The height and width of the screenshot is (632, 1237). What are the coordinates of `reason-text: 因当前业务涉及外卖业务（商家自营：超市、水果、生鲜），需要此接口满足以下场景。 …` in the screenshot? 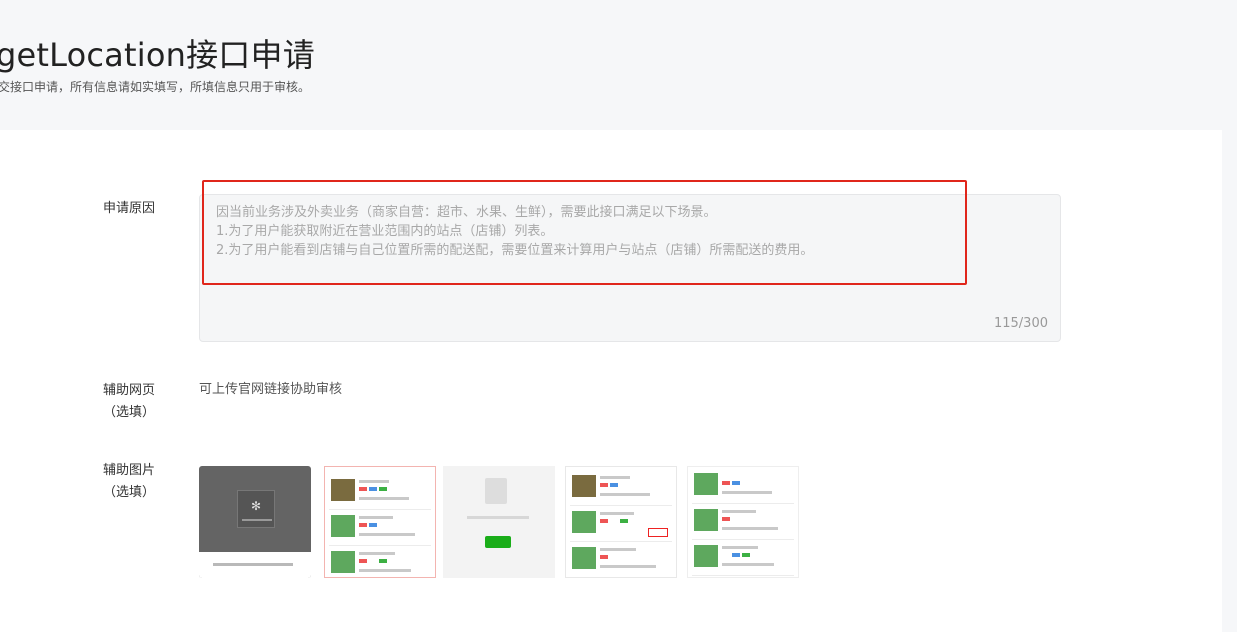 It's located at (626, 231).